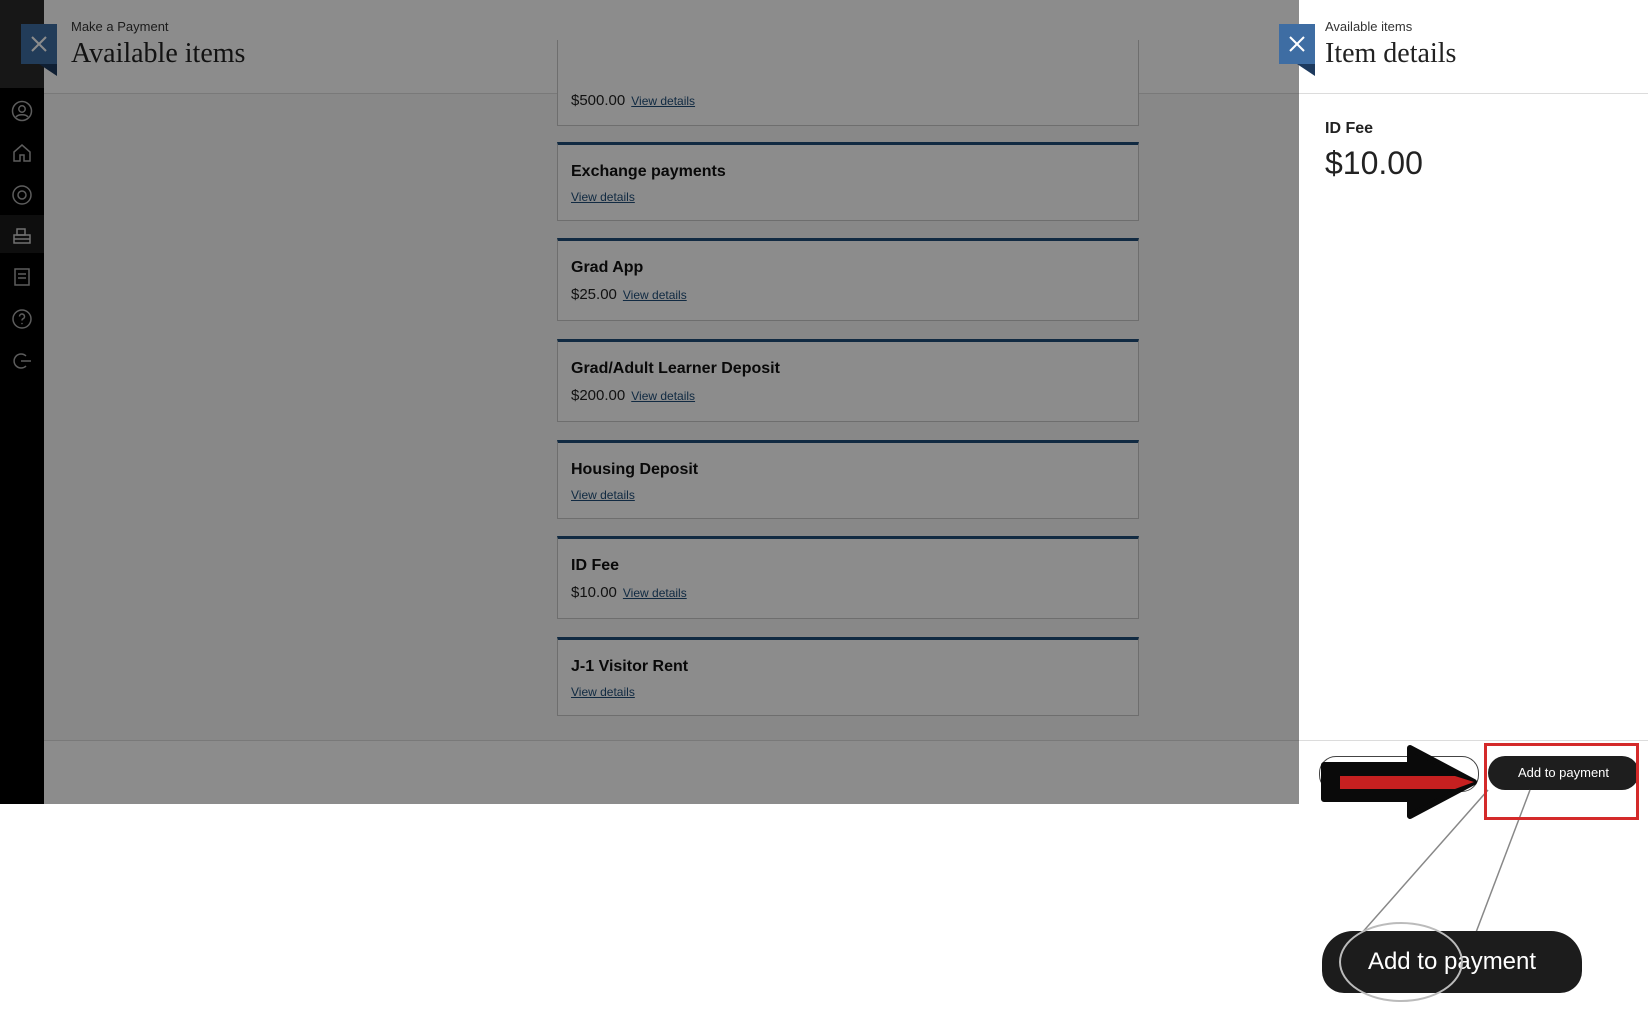 This screenshot has width=1648, height=1012. Describe the element at coordinates (1561, 781) in the screenshot. I see `highlight-box` at that location.